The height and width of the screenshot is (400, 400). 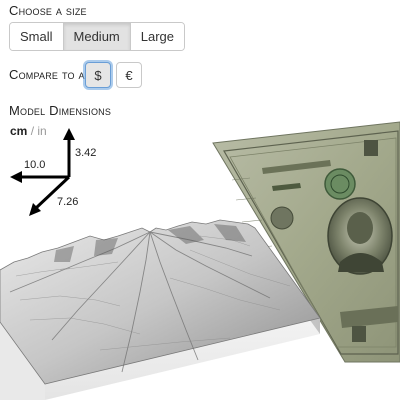 I want to click on dimension-depth-value: 7.26, so click(x=68, y=202).